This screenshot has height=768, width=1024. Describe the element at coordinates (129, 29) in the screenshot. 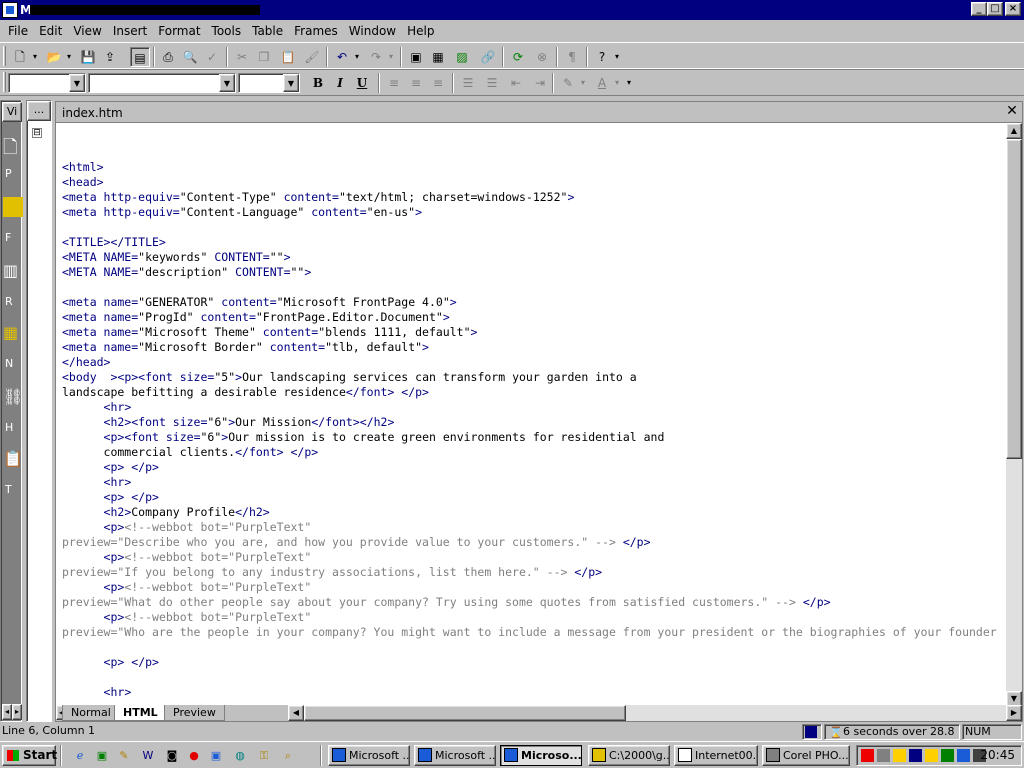

I see `menu-insert: Insert` at that location.